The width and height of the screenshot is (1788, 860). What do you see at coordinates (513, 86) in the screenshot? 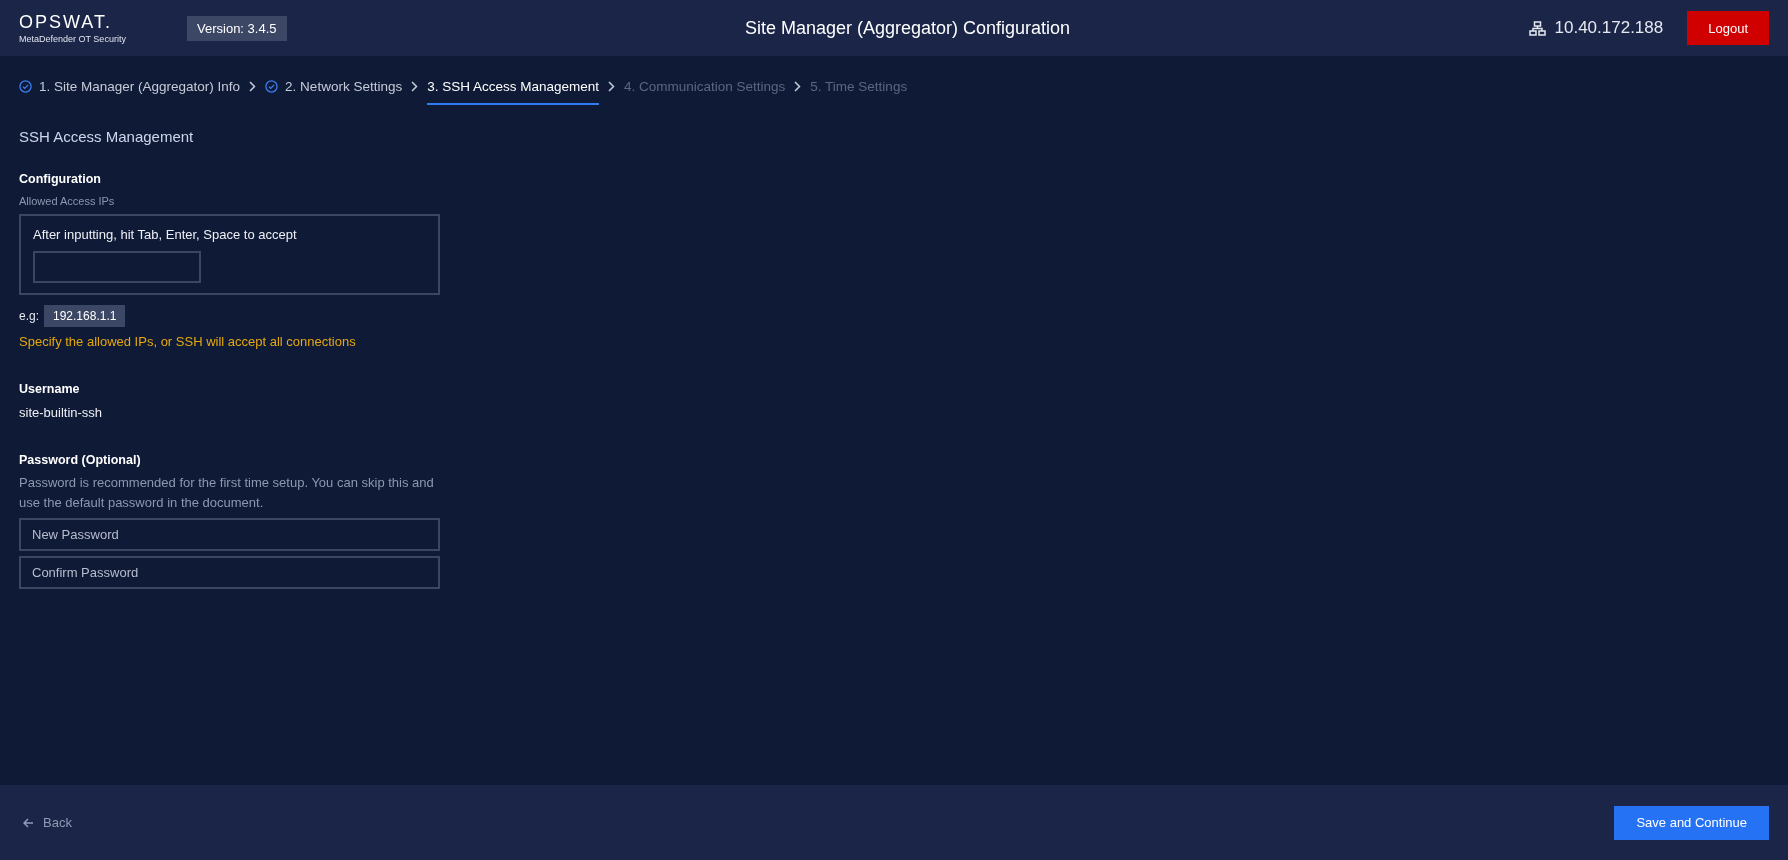
I see `step-tab: 3. SSH Access Management` at bounding box center [513, 86].